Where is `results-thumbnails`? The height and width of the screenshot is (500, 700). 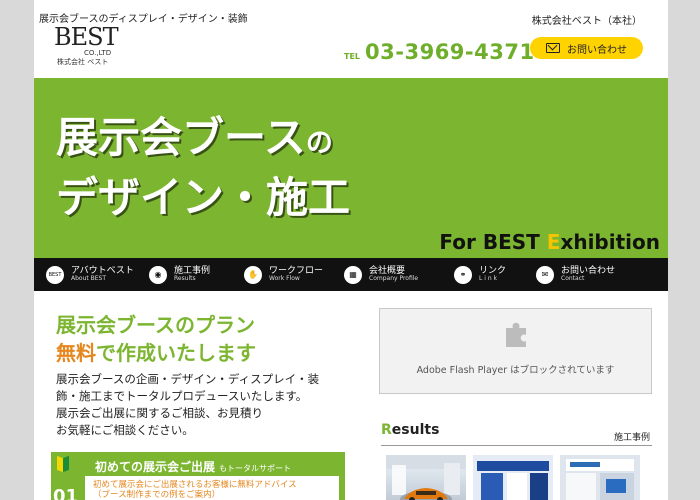
results-thumbnails is located at coordinates (513, 477).